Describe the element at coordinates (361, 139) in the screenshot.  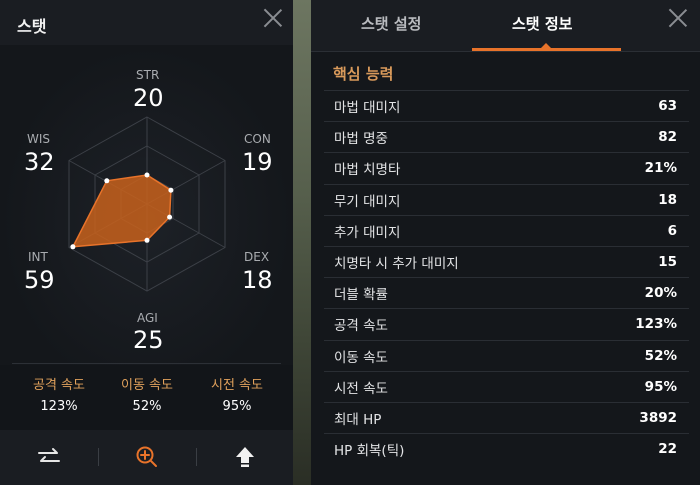
I see `row-label: 마법 명중` at that location.